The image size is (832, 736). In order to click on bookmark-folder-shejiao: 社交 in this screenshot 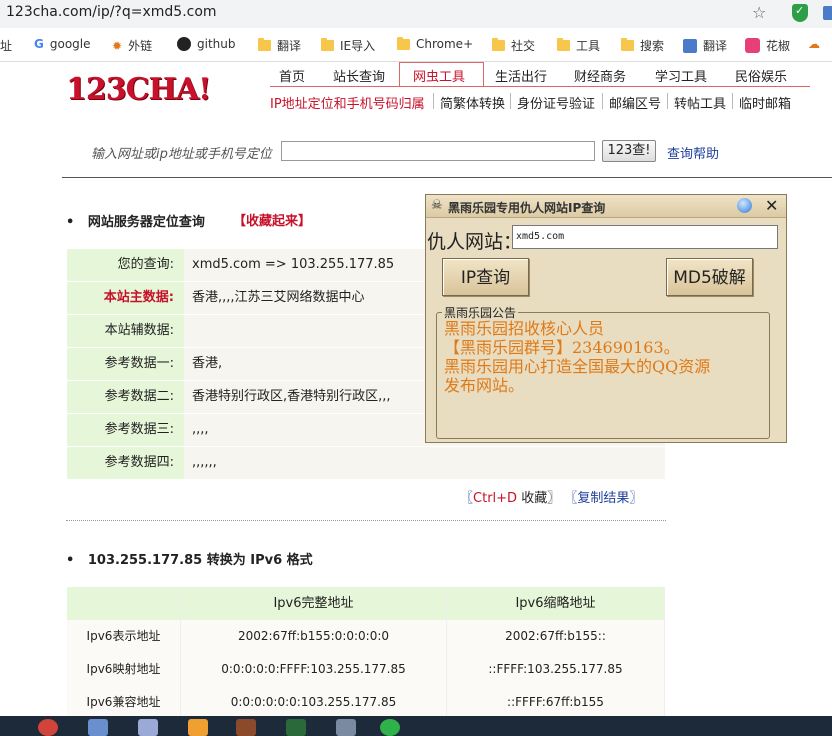, I will do `click(513, 45)`.